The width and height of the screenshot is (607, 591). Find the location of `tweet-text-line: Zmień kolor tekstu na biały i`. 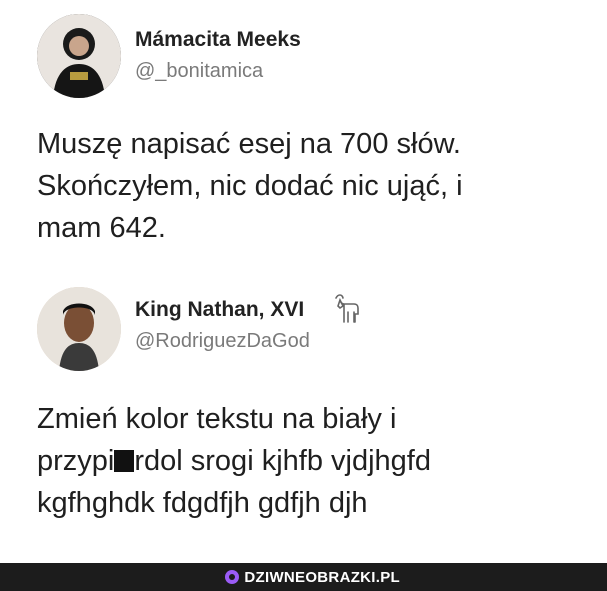

tweet-text-line: Zmień kolor tekstu na biały i is located at coordinates (217, 419).